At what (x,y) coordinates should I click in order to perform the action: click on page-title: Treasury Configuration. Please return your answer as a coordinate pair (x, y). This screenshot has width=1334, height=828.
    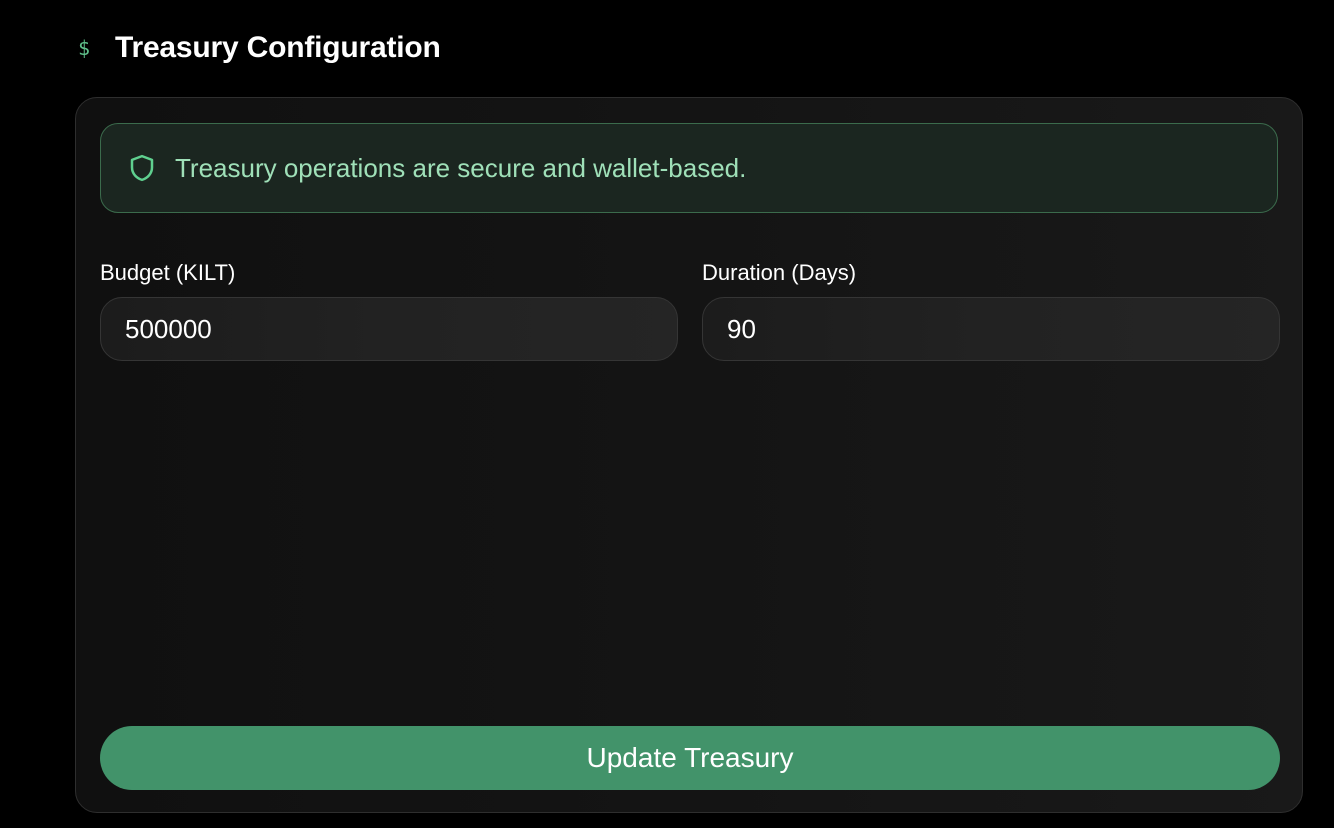
    Looking at the image, I should click on (278, 47).